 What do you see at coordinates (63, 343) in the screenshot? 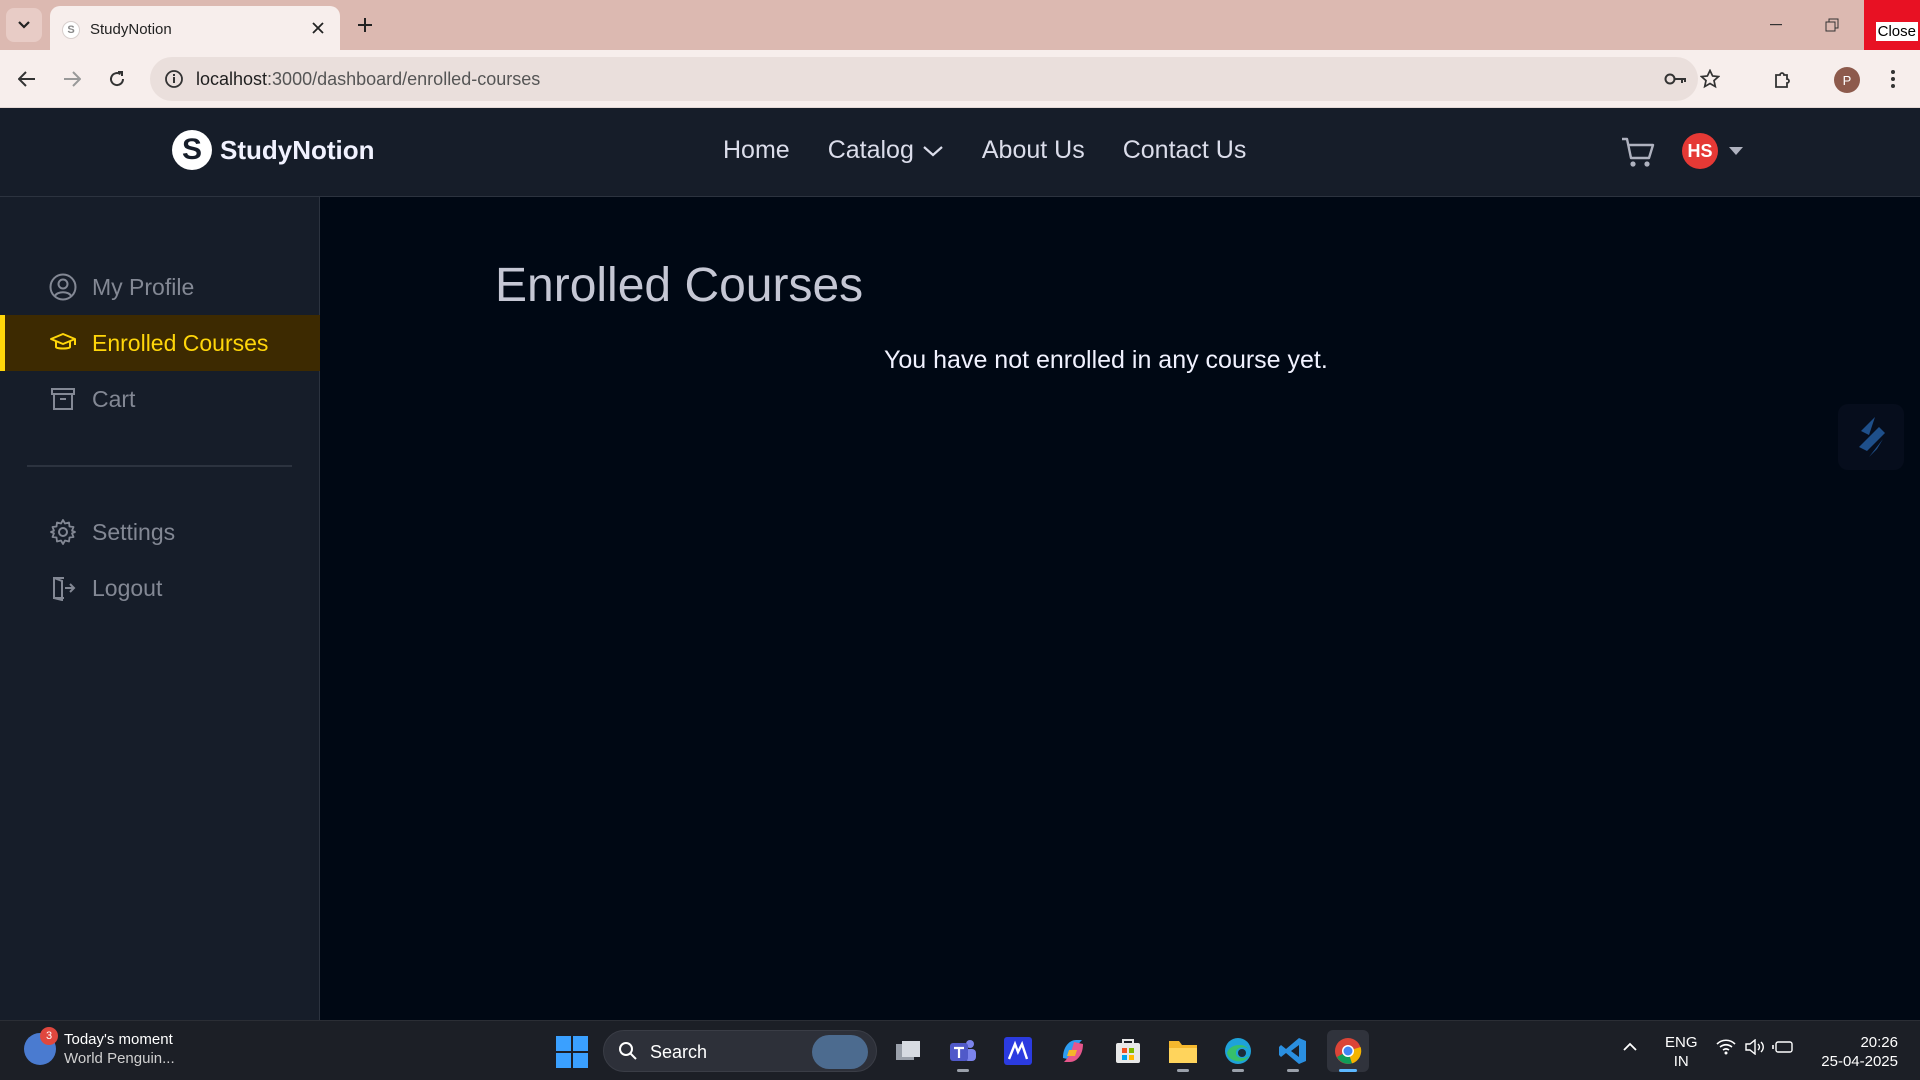
I see `graduation-cap-icon` at bounding box center [63, 343].